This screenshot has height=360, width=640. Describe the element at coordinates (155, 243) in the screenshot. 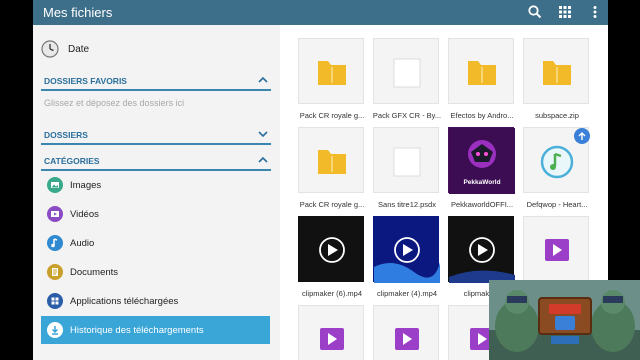

I see `category-audio: Audio` at that location.